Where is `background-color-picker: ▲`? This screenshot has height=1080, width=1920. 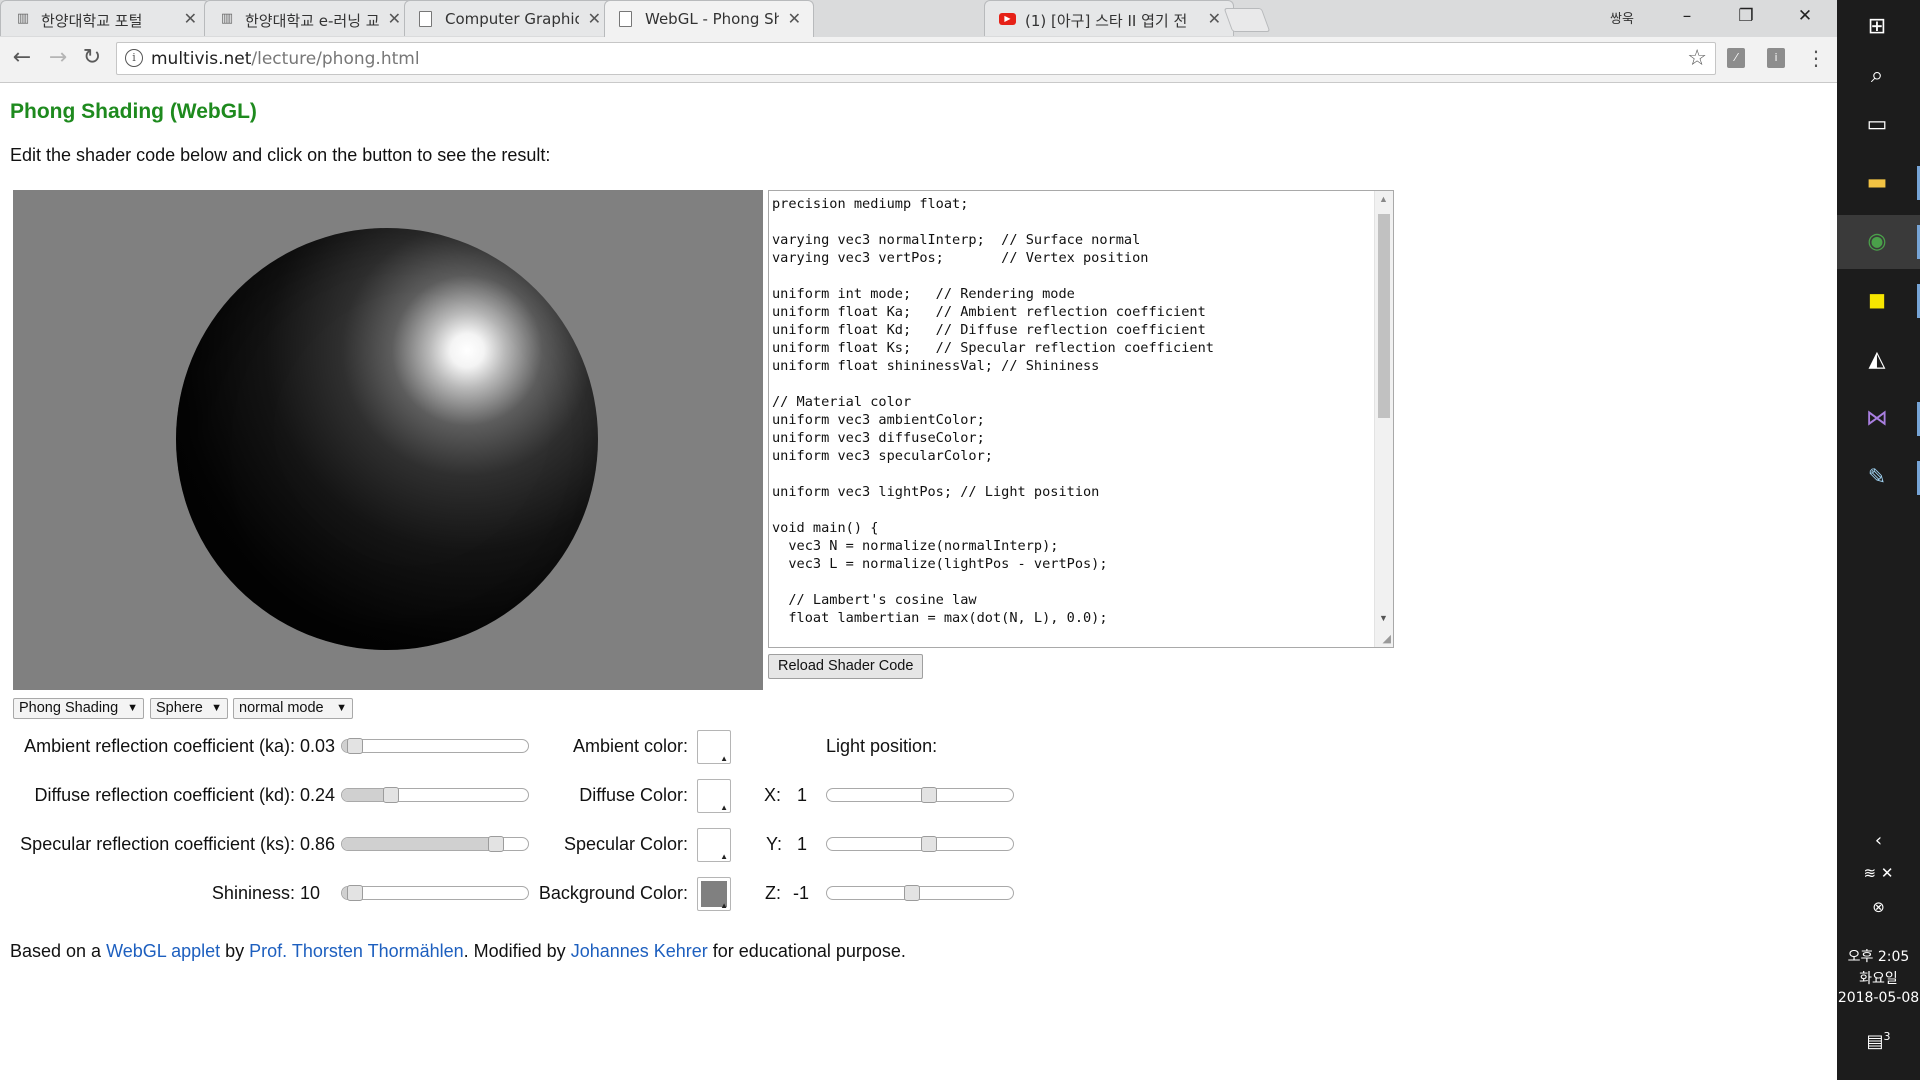 background-color-picker: ▲ is located at coordinates (714, 894).